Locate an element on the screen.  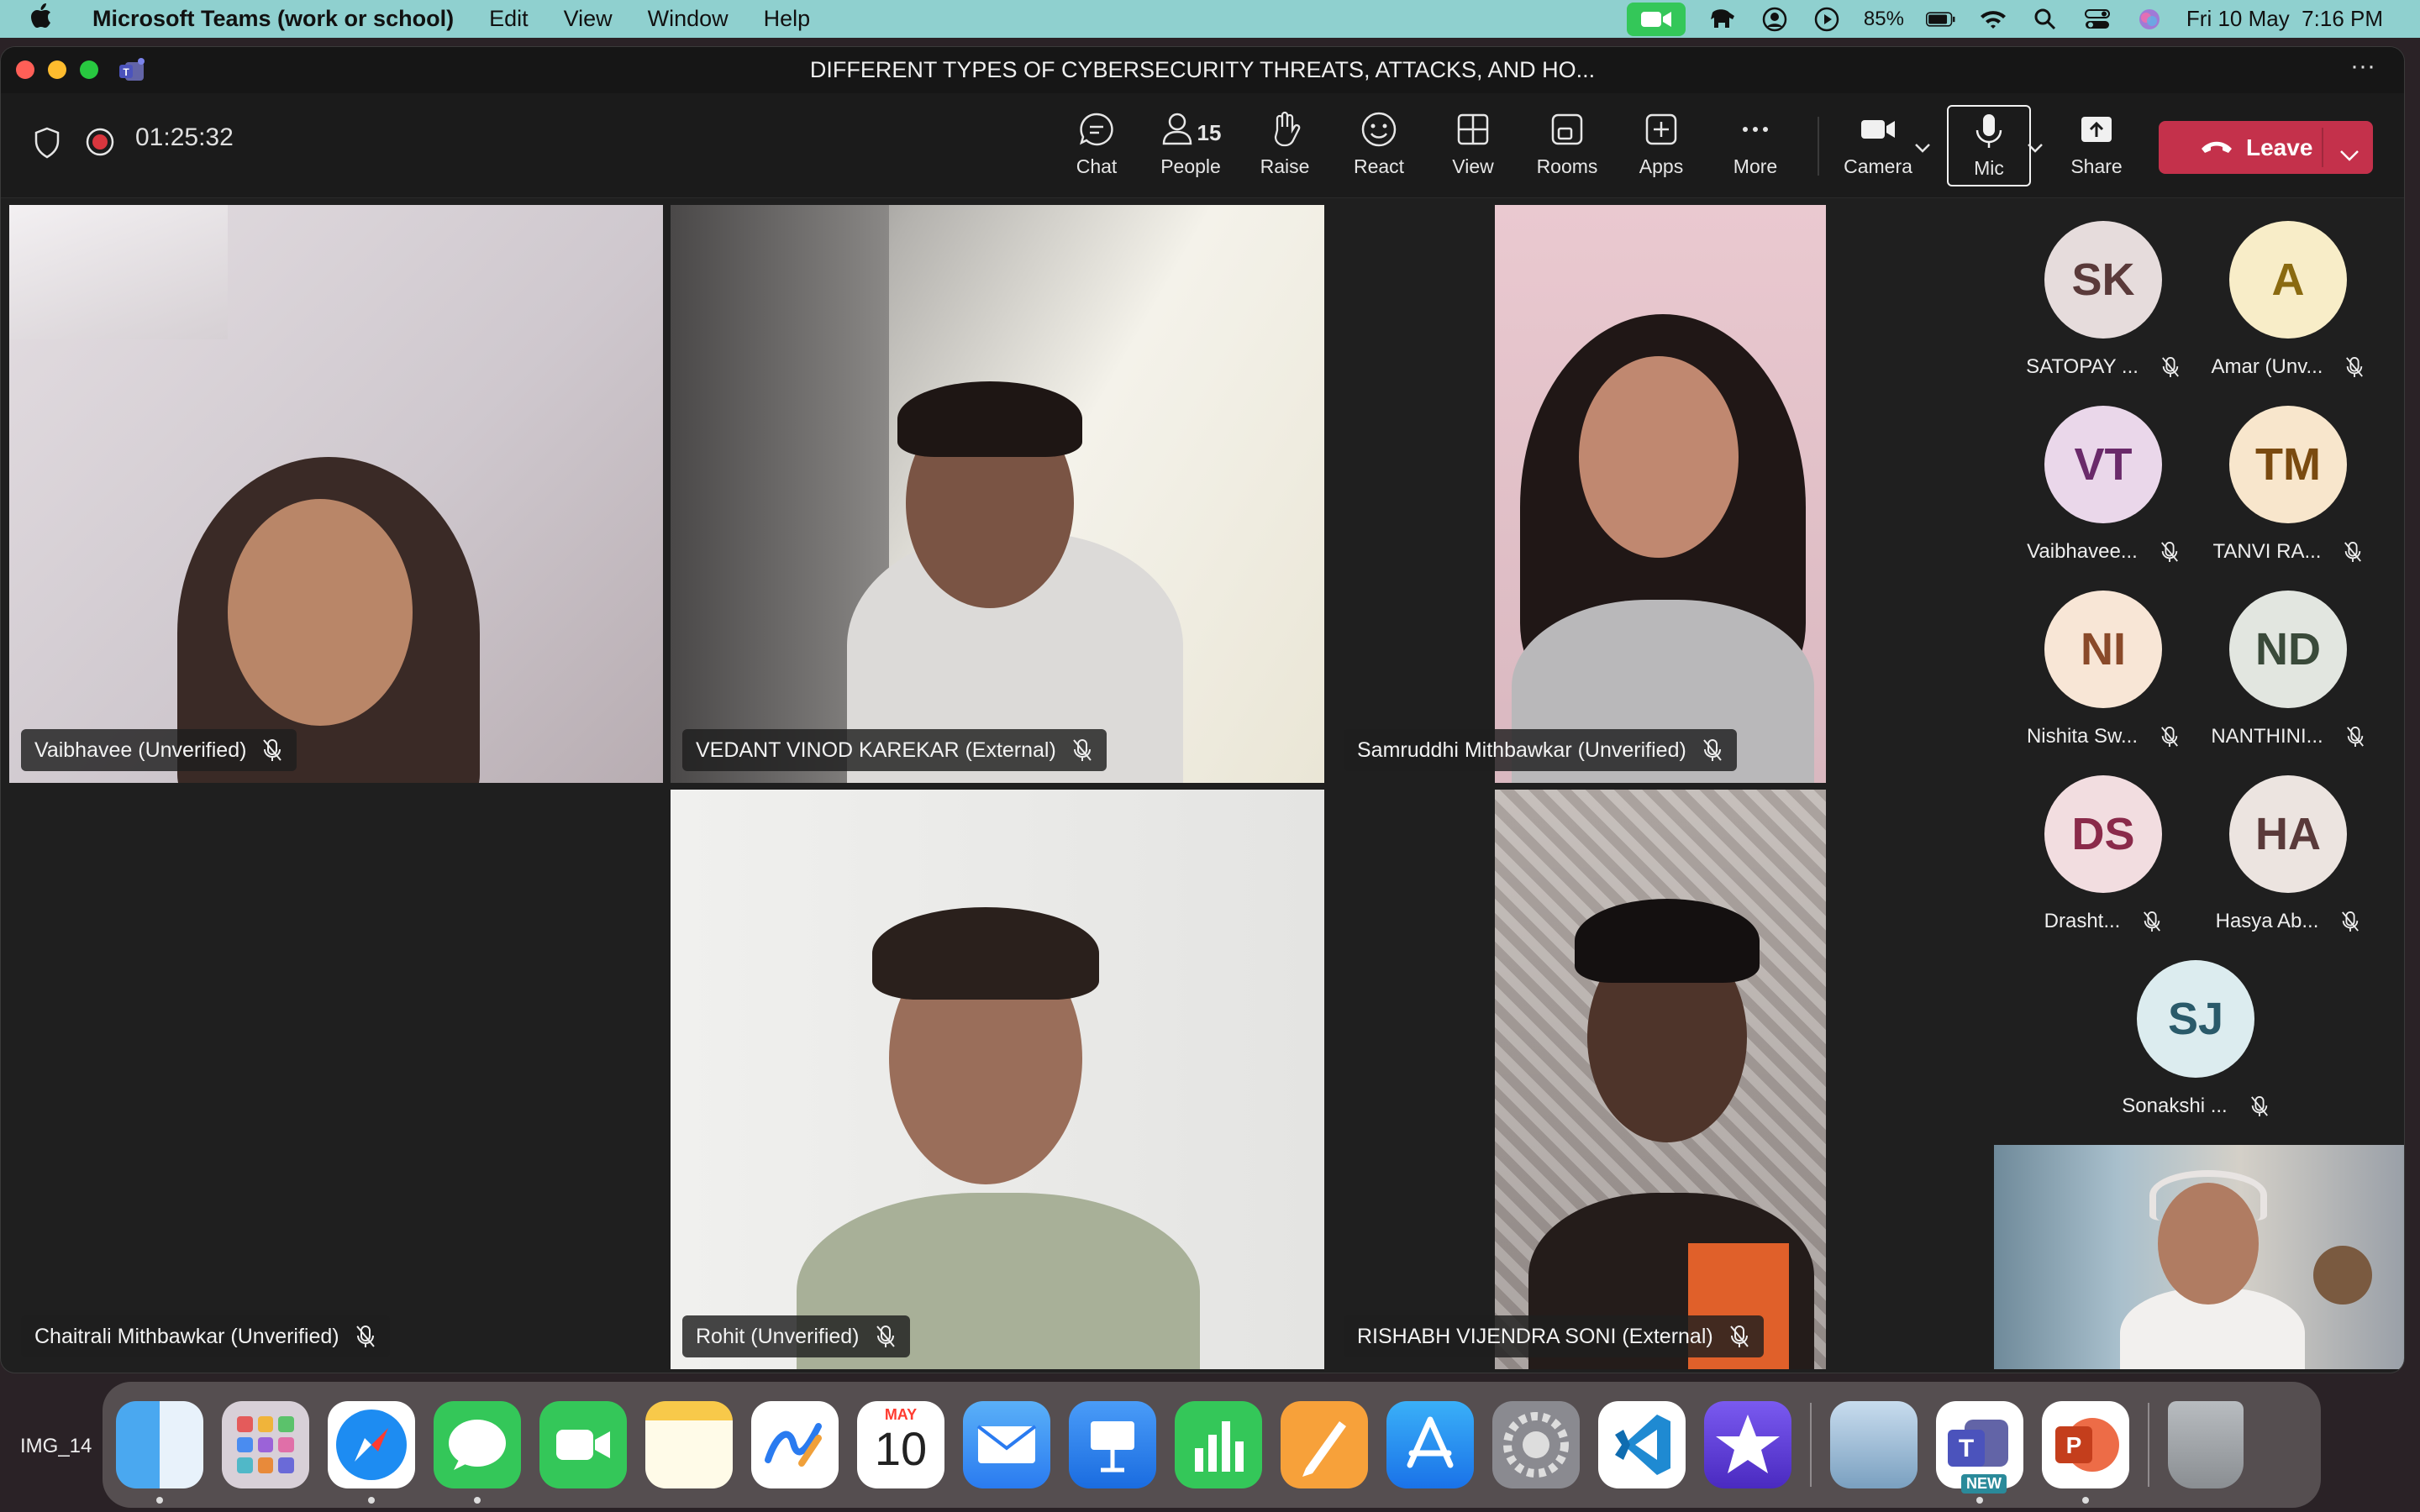
meeting-timer: 01:25:32 is located at coordinates (184, 137).